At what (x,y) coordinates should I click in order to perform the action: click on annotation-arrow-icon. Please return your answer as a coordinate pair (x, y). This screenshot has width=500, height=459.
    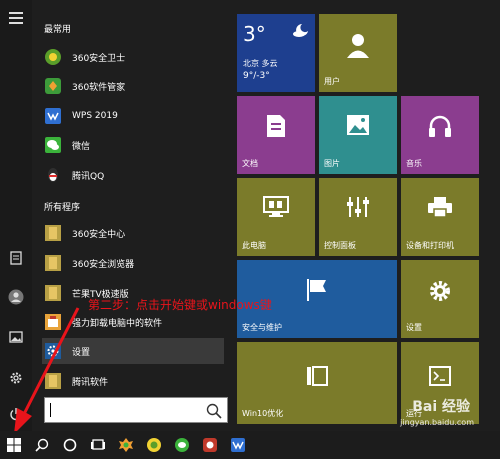
    Looking at the image, I should click on (47, 370).